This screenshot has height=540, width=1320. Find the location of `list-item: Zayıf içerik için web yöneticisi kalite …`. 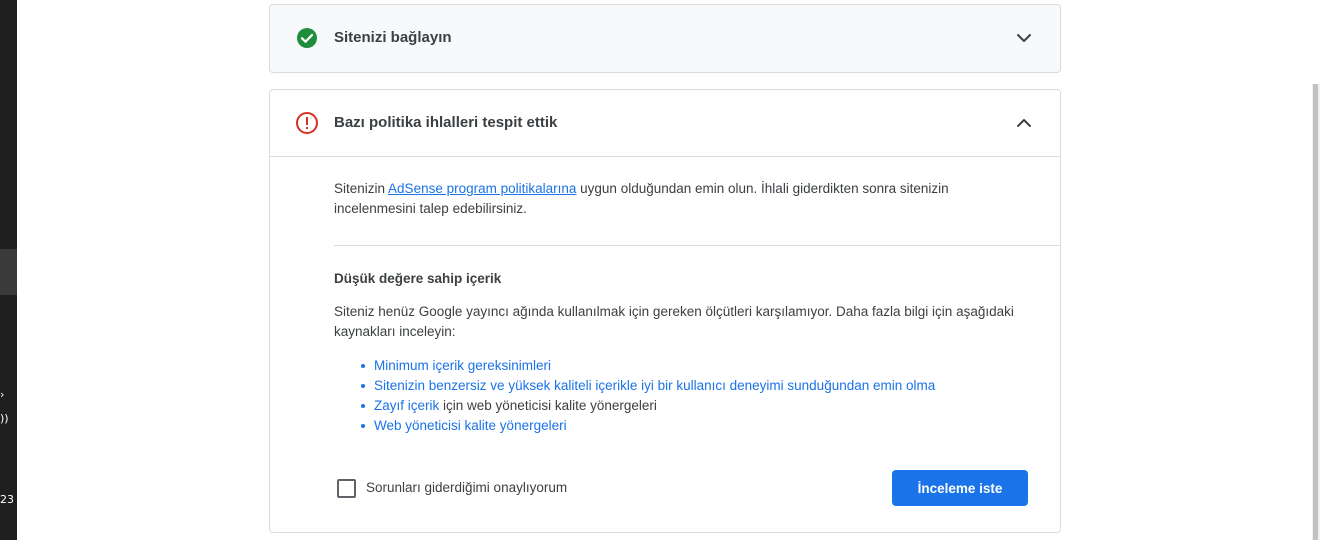

list-item: Zayıf içerik için web yöneticisi kalite … is located at coordinates (647, 406).